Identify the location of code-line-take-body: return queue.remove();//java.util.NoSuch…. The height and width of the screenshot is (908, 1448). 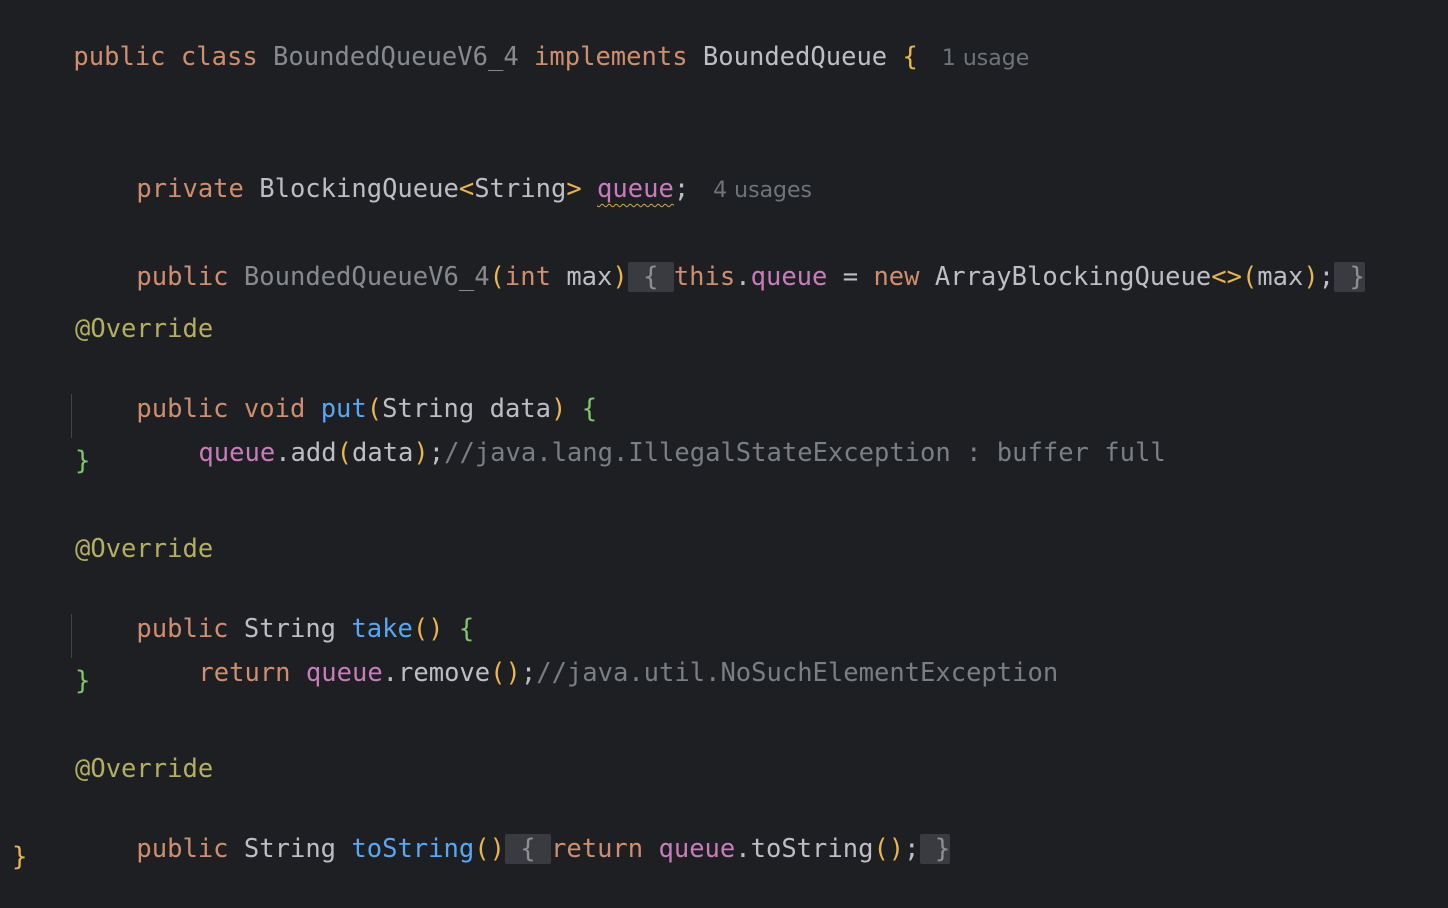
(597, 653).